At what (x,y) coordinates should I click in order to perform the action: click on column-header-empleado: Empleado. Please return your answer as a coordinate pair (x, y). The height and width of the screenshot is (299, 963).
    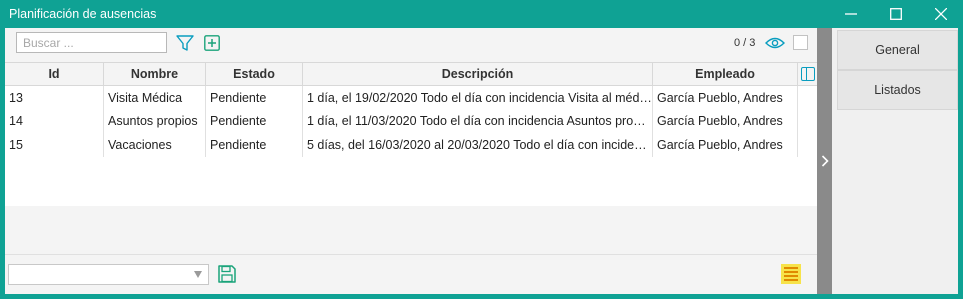
    Looking at the image, I should click on (725, 74).